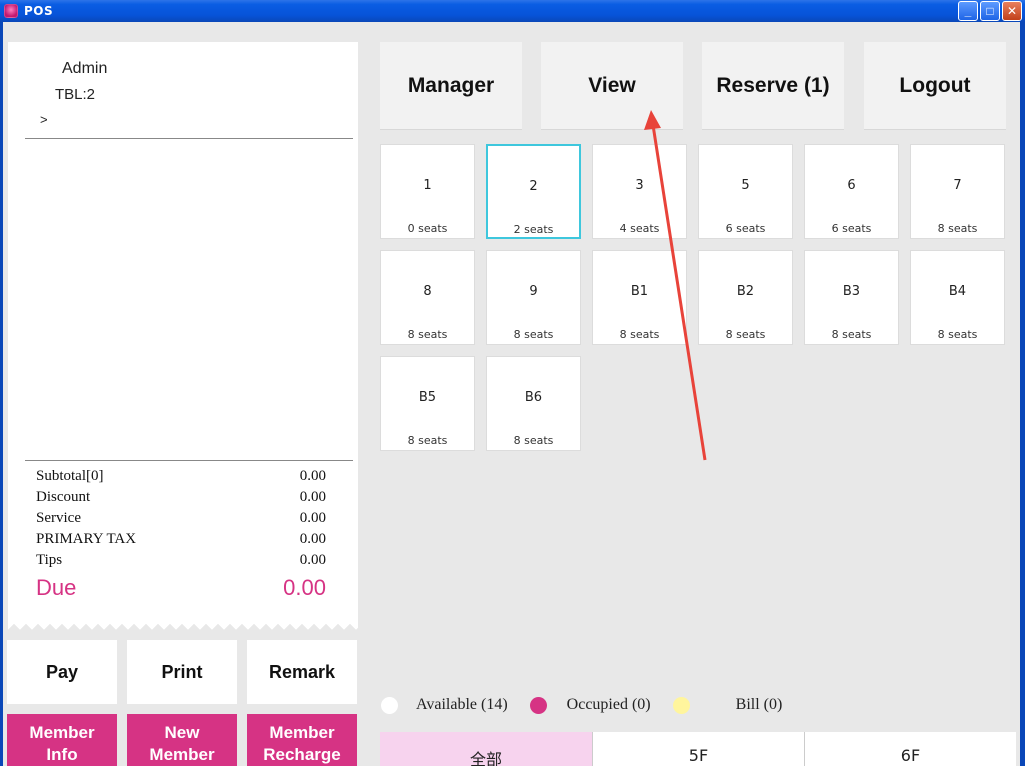  I want to click on table-number: B1, so click(639, 291).